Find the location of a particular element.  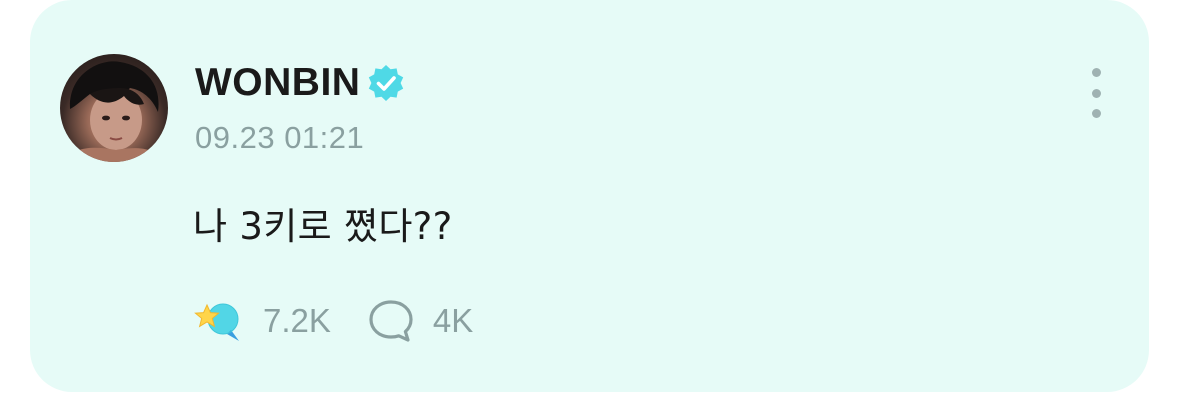

post-actions: 7.2K 4K is located at coordinates (333, 321).